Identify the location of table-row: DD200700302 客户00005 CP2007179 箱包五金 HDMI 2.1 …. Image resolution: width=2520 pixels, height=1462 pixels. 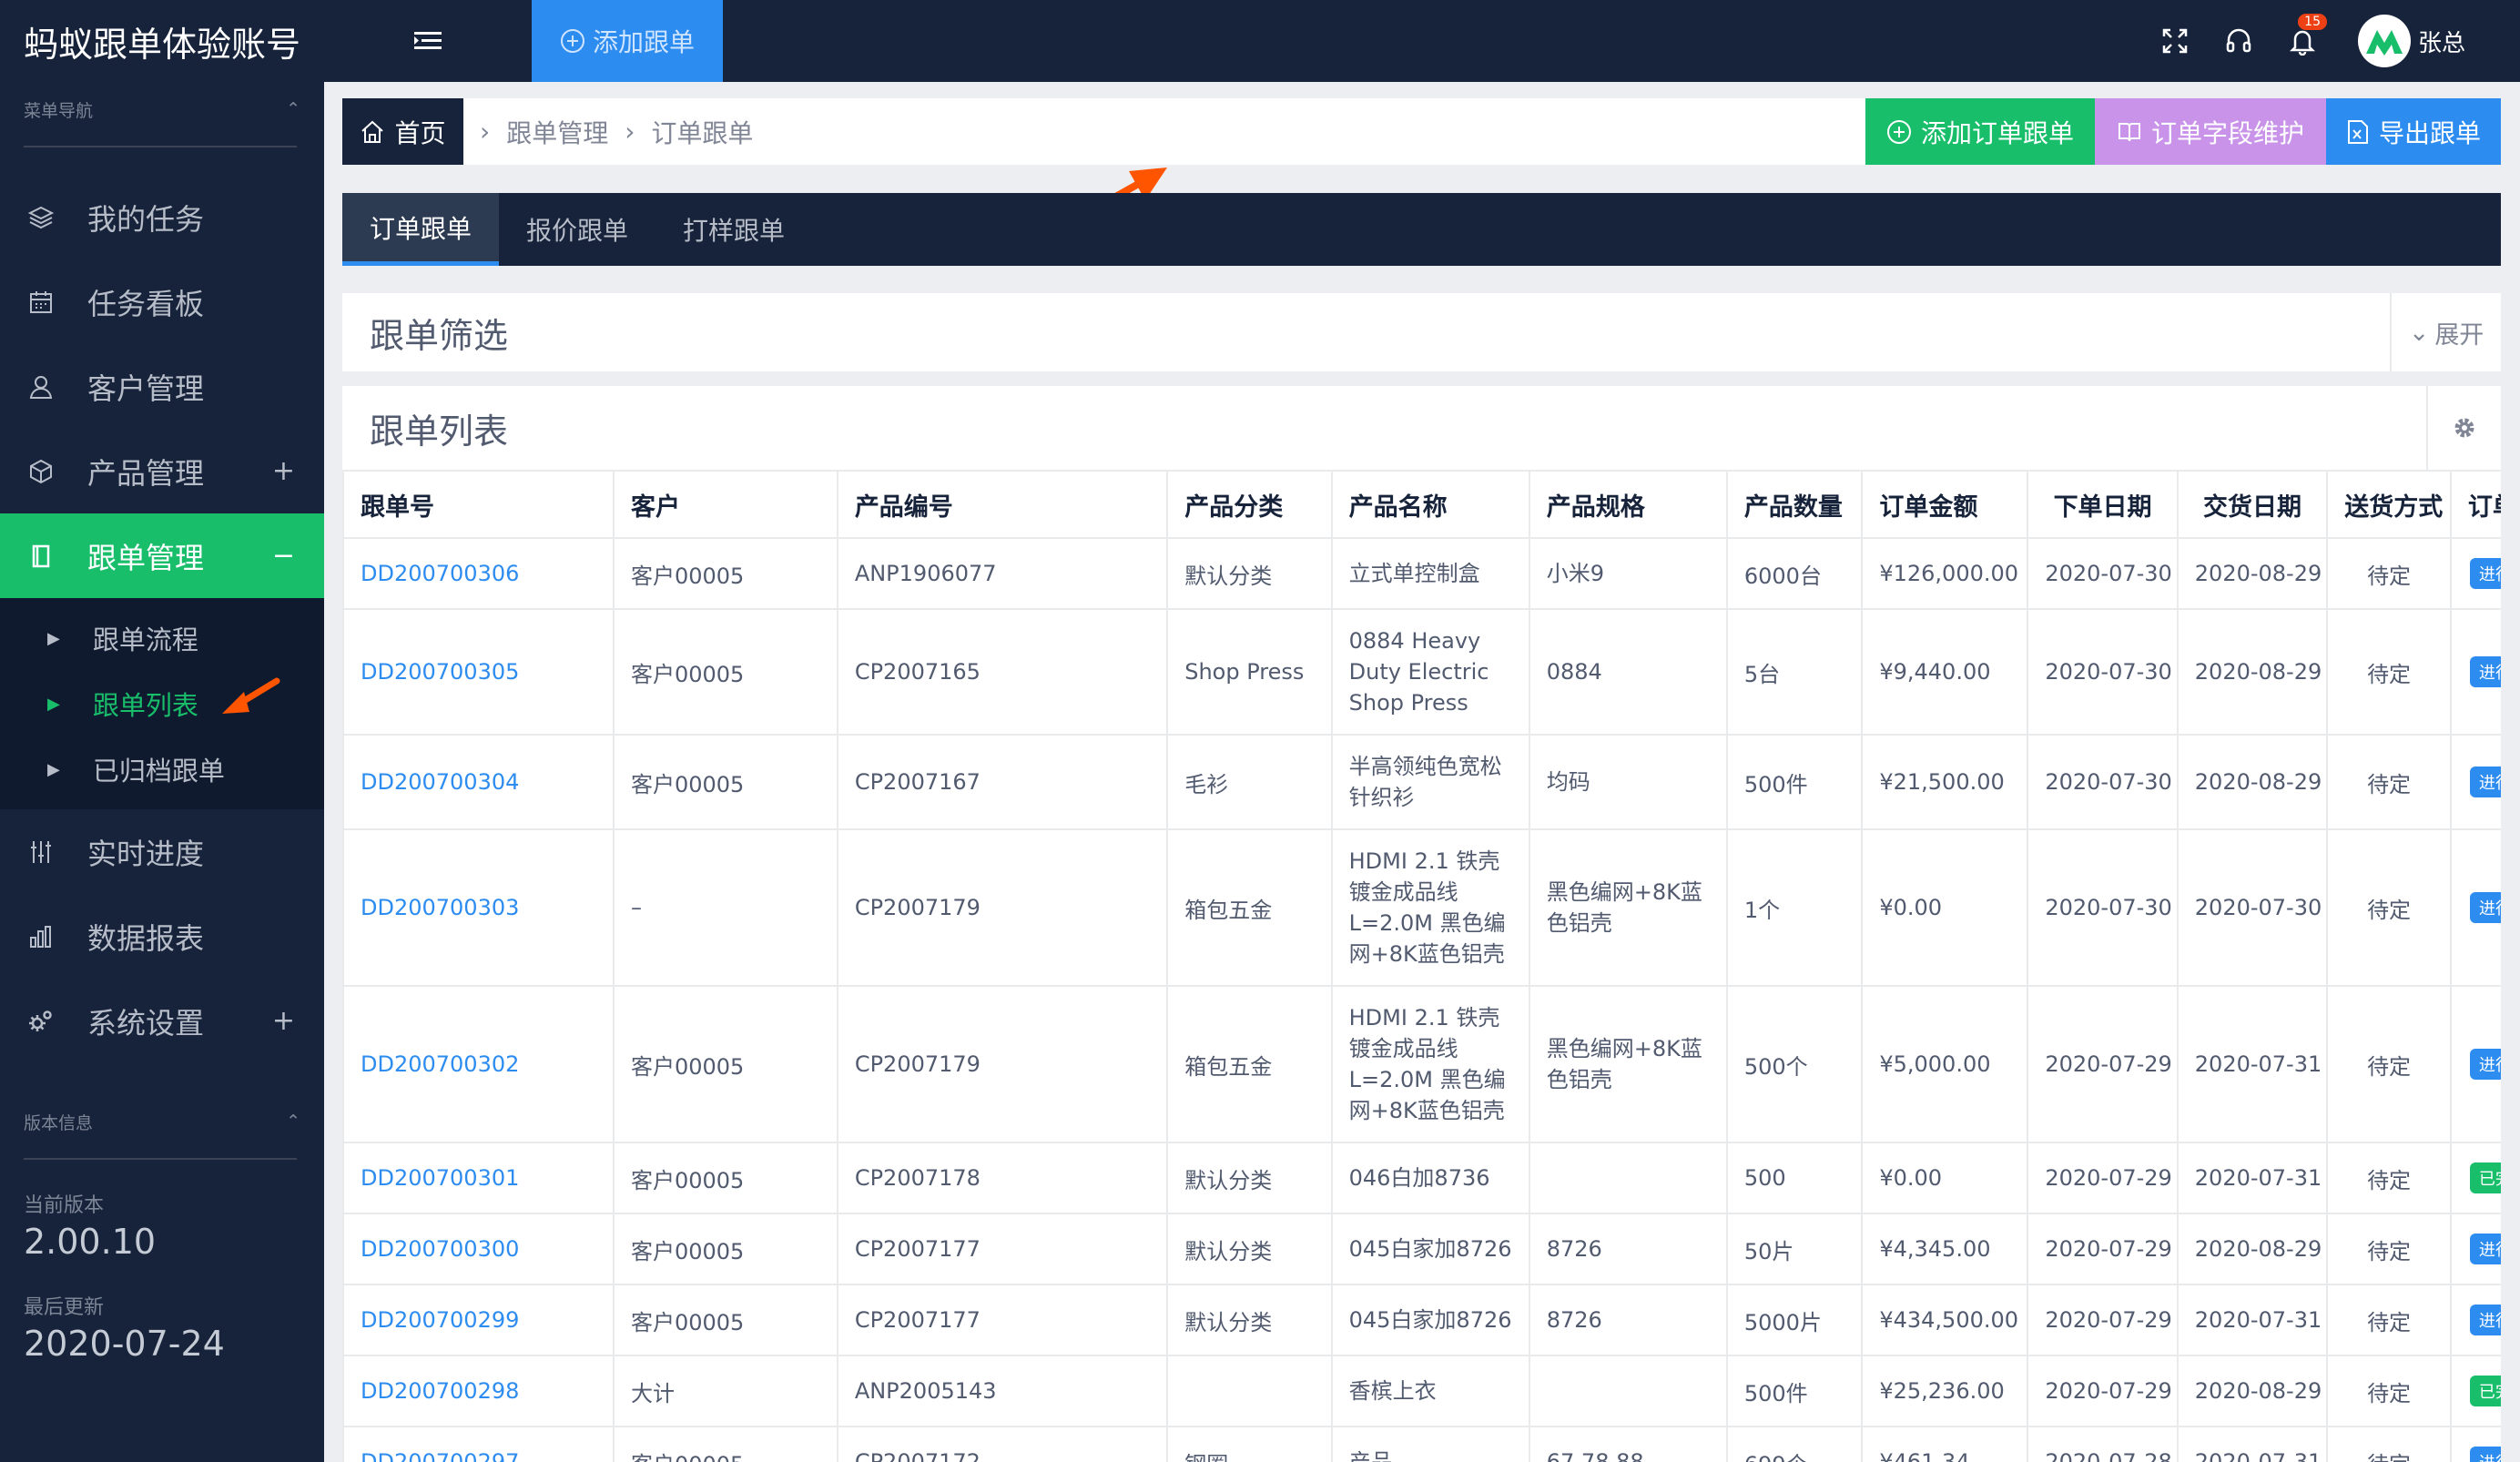
(1421, 1064).